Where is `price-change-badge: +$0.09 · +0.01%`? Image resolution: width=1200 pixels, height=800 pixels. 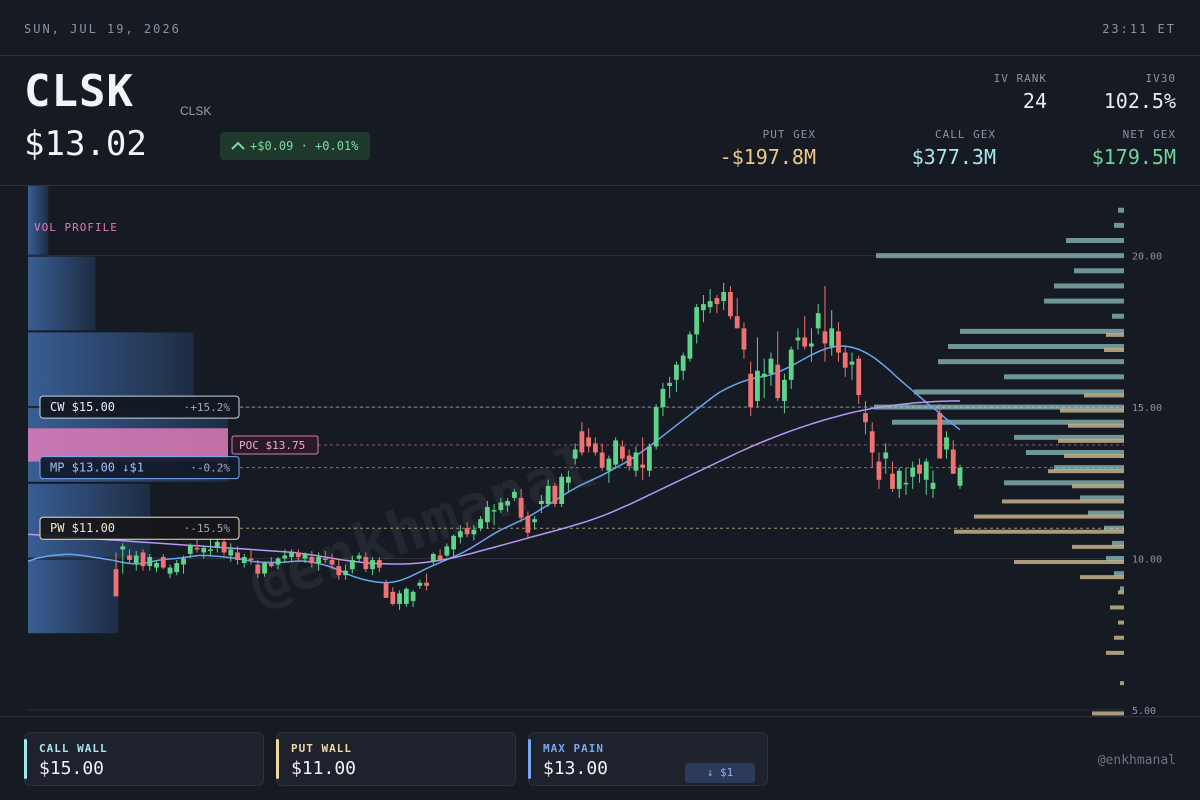 price-change-badge: +$0.09 · +0.01% is located at coordinates (295, 146).